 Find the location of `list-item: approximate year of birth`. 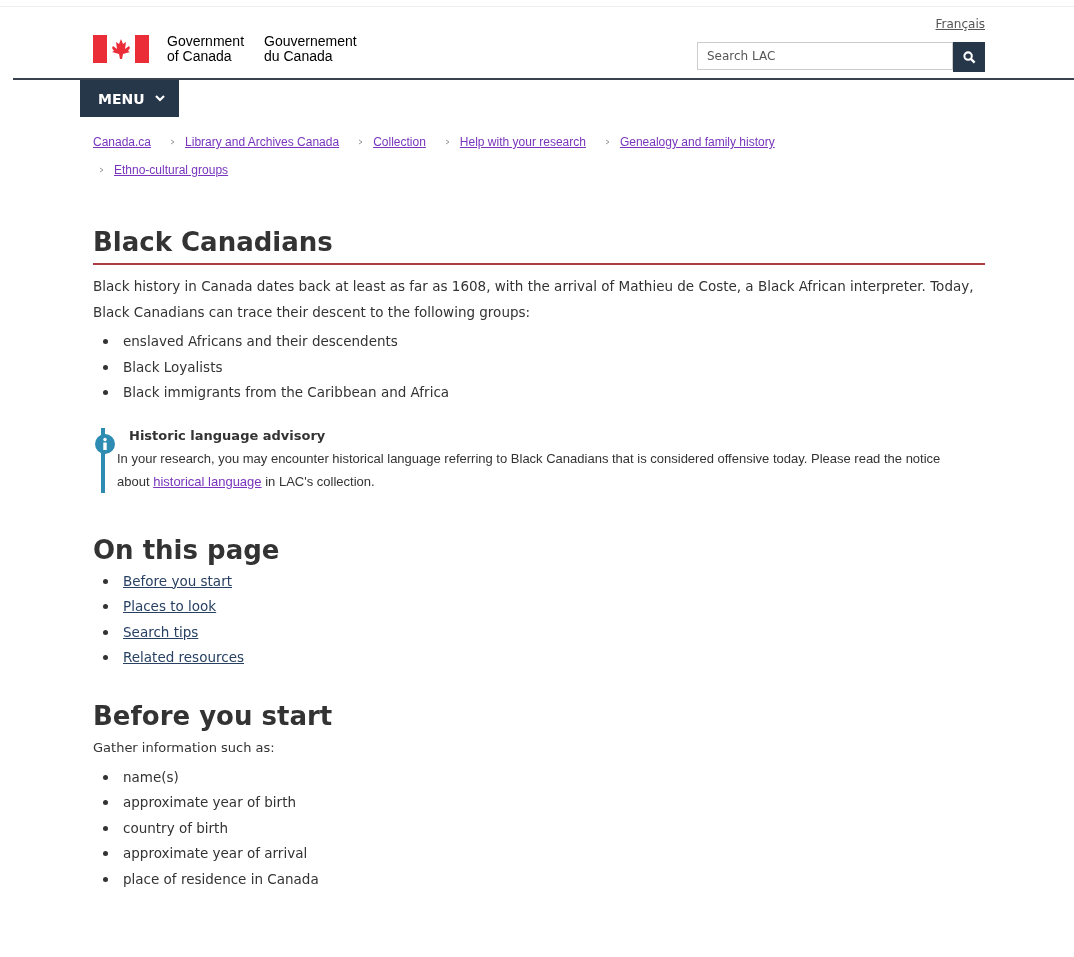

list-item: approximate year of birth is located at coordinates (209, 802).